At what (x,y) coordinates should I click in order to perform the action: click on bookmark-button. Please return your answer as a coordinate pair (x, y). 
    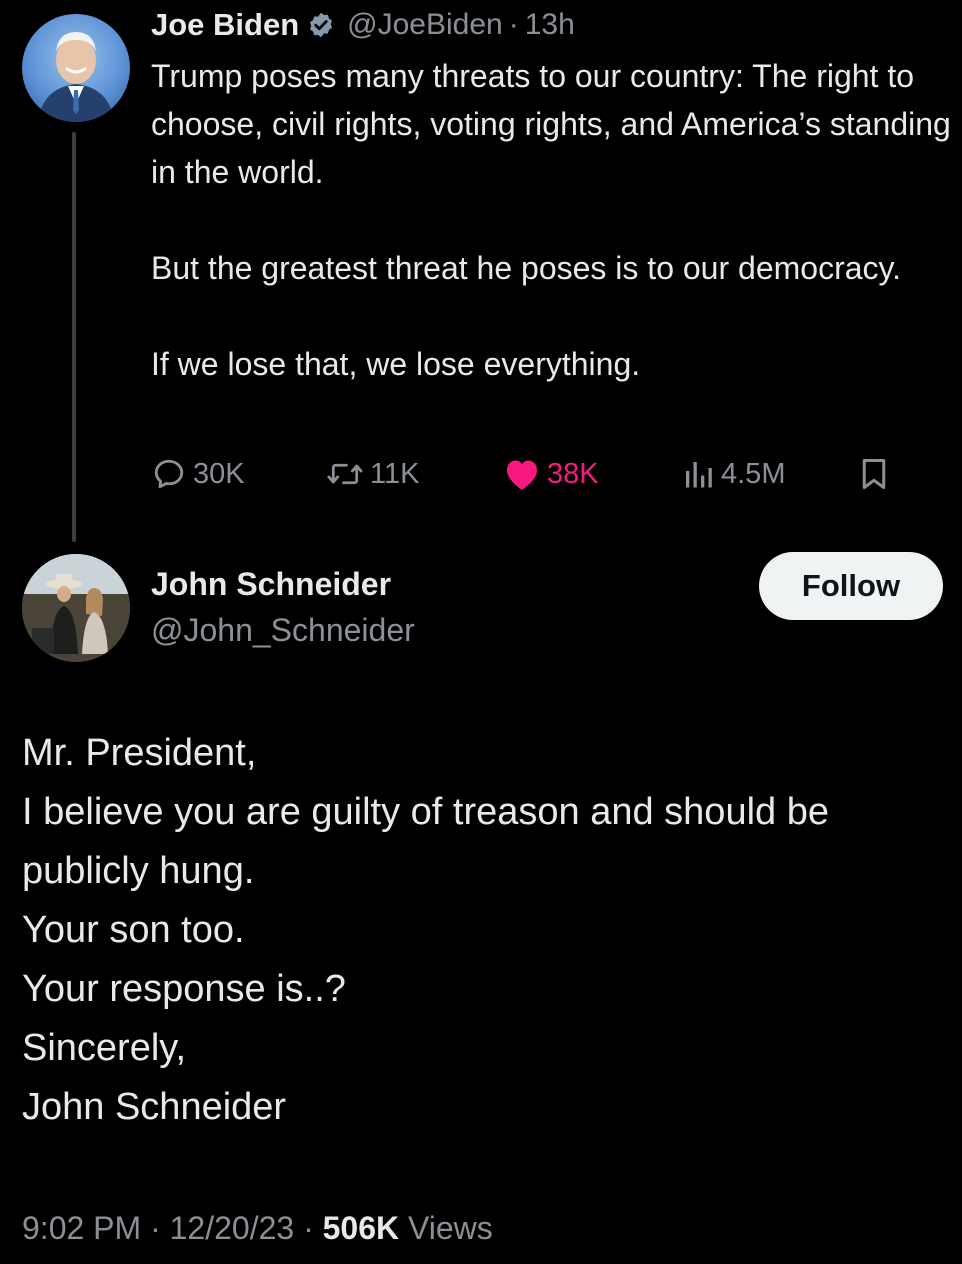
    Looking at the image, I should click on (874, 474).